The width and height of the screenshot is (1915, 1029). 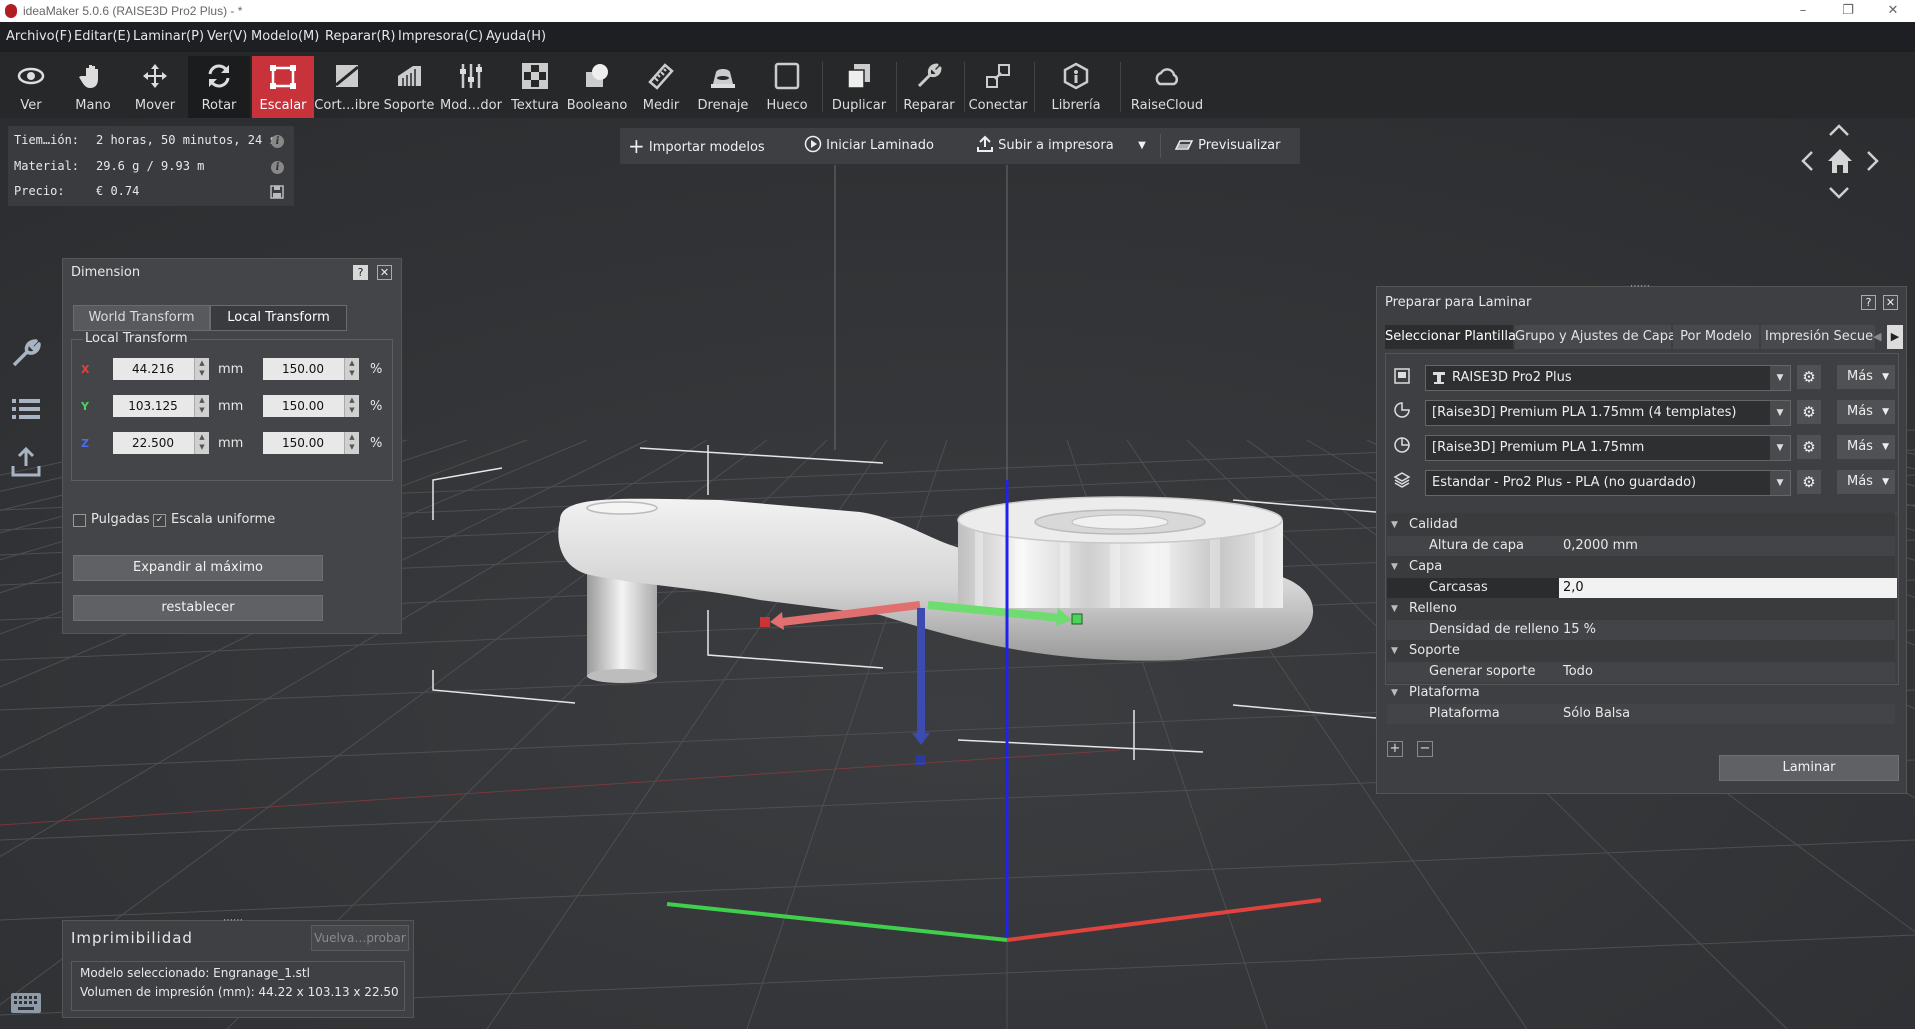 I want to click on gizmo-x-cube, so click(x=765, y=622).